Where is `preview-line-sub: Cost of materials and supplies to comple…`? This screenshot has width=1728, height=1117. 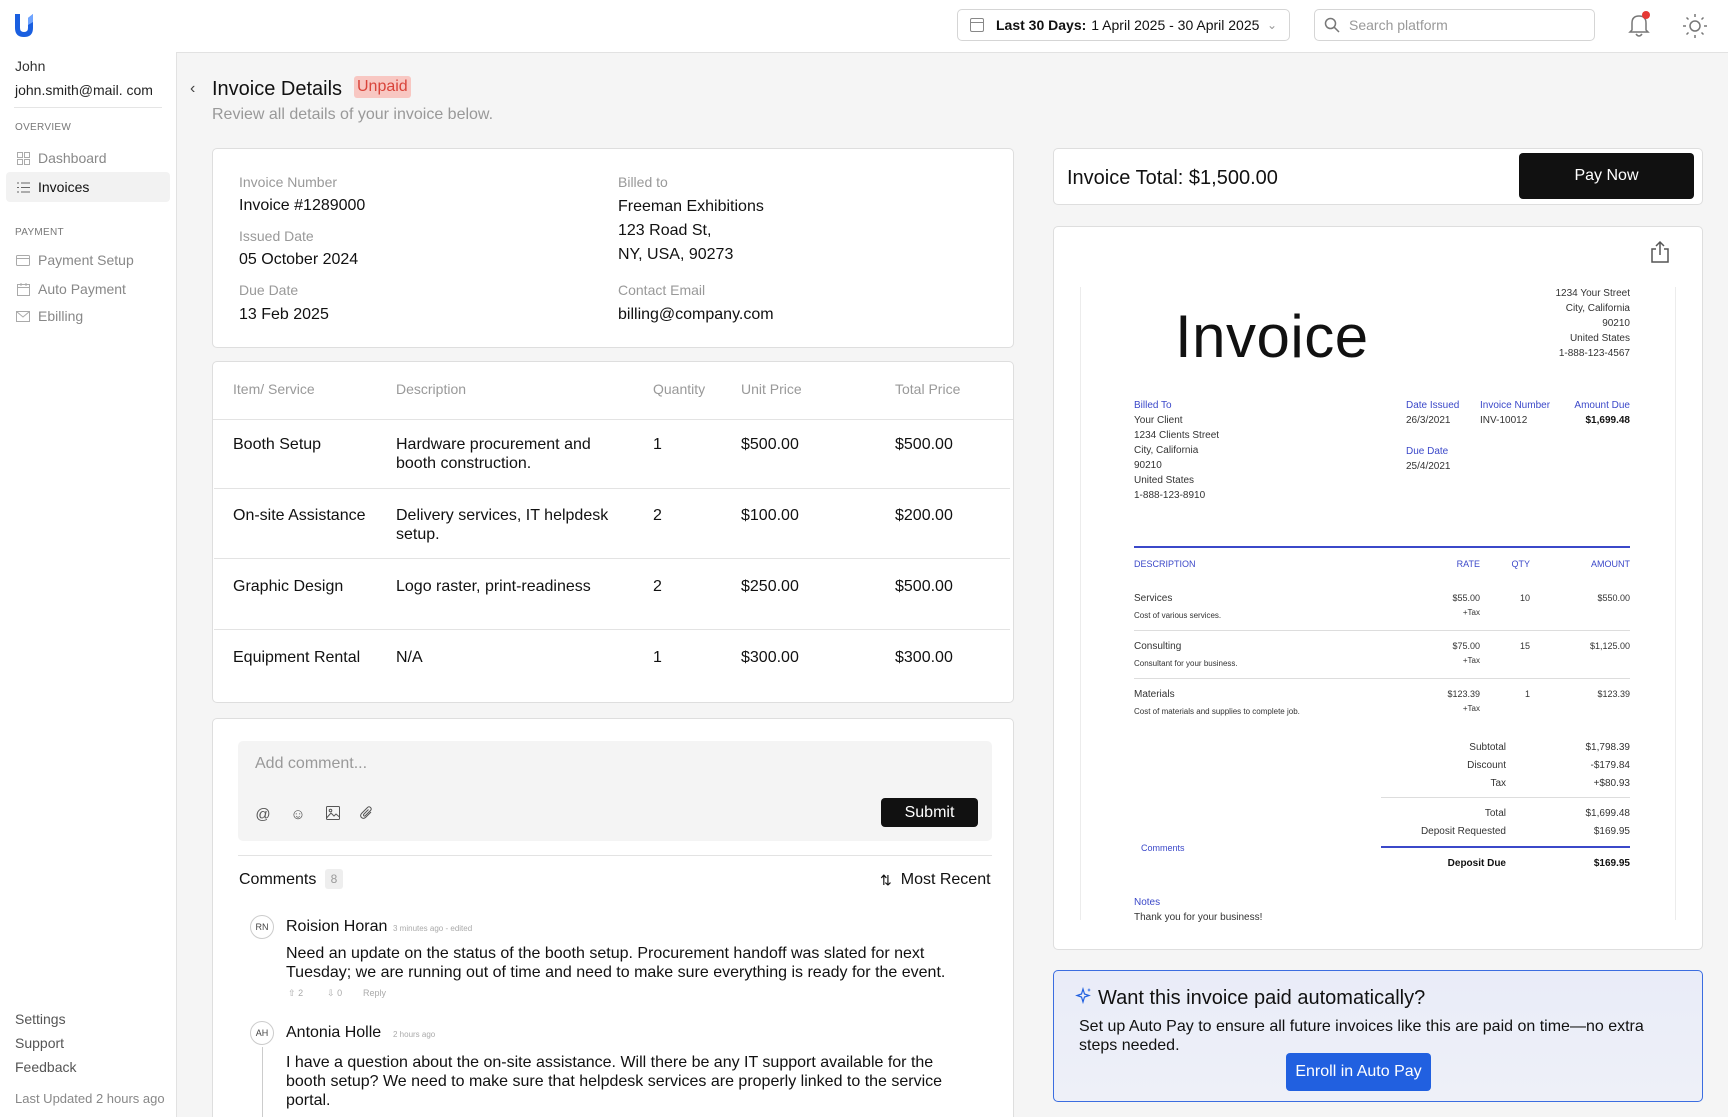 preview-line-sub: Cost of materials and supplies to comple… is located at coordinates (1217, 711).